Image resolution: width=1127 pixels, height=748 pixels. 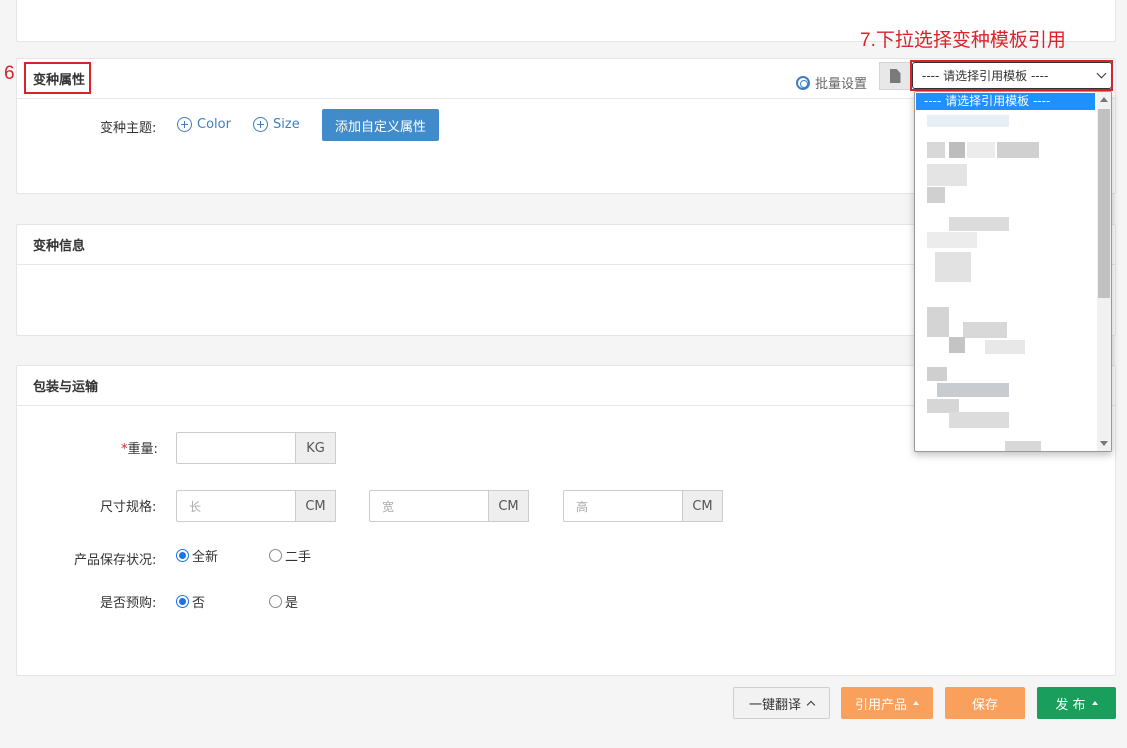 What do you see at coordinates (236, 448) in the screenshot?
I see `weight-input` at bounding box center [236, 448].